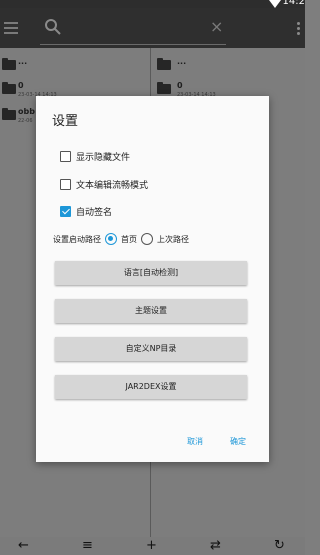  What do you see at coordinates (94, 212) in the screenshot?
I see `option-label: 自动签名` at bounding box center [94, 212].